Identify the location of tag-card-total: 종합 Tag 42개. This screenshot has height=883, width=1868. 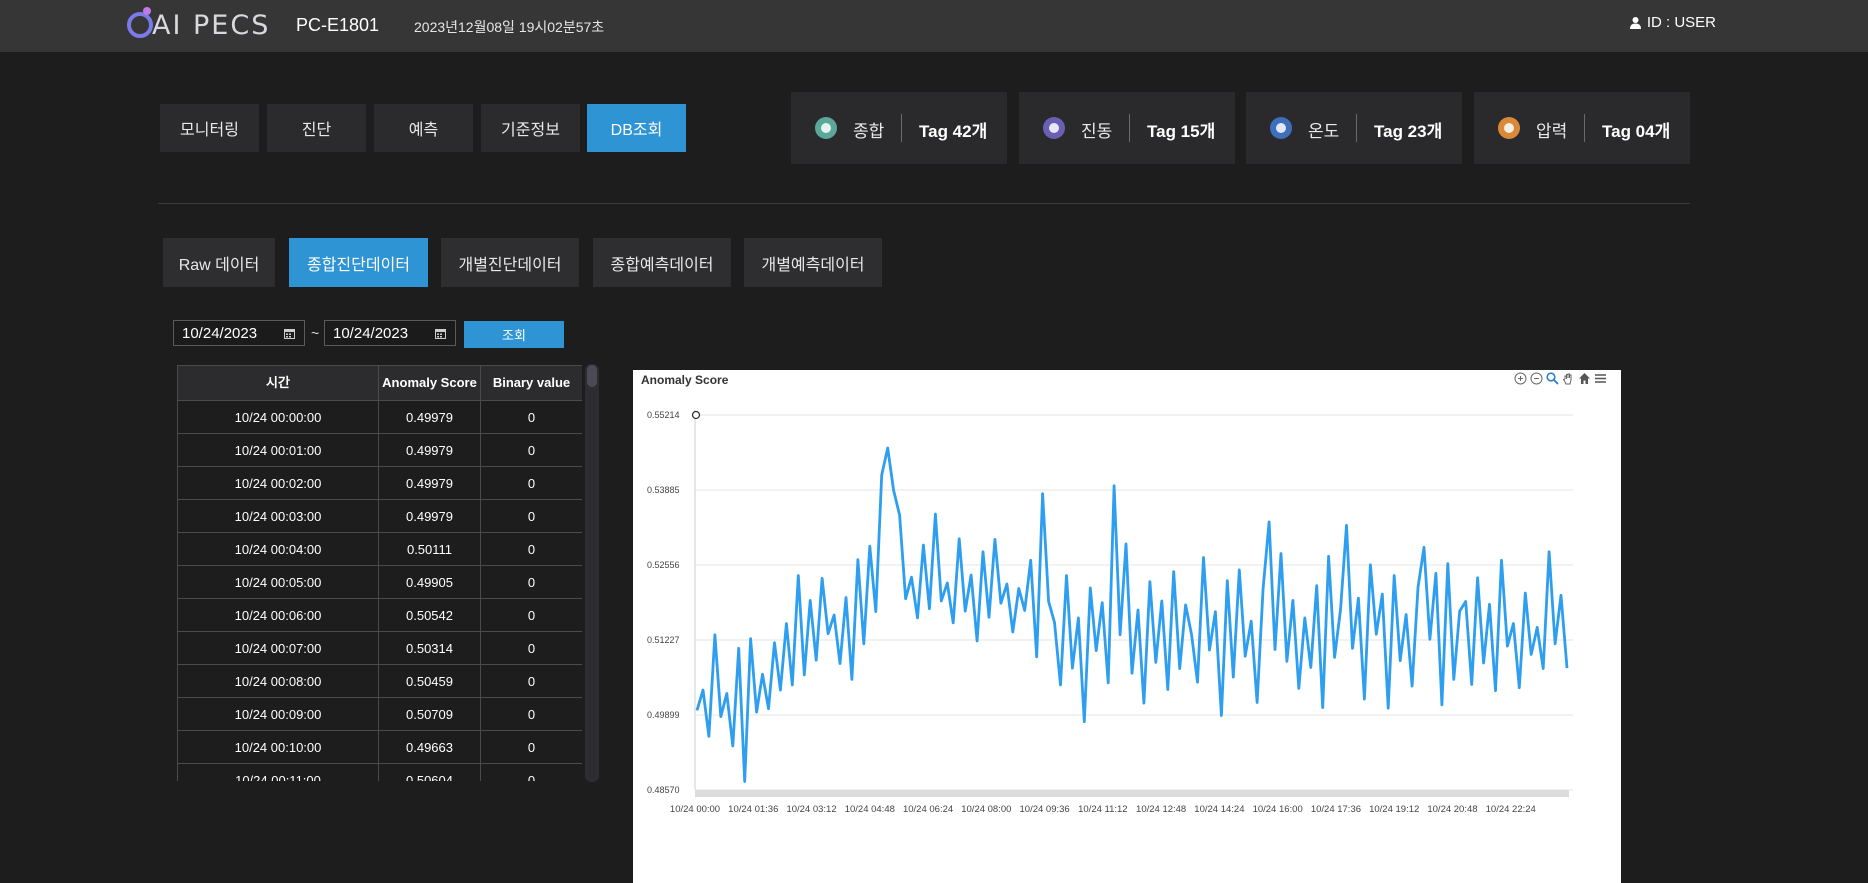
(899, 128).